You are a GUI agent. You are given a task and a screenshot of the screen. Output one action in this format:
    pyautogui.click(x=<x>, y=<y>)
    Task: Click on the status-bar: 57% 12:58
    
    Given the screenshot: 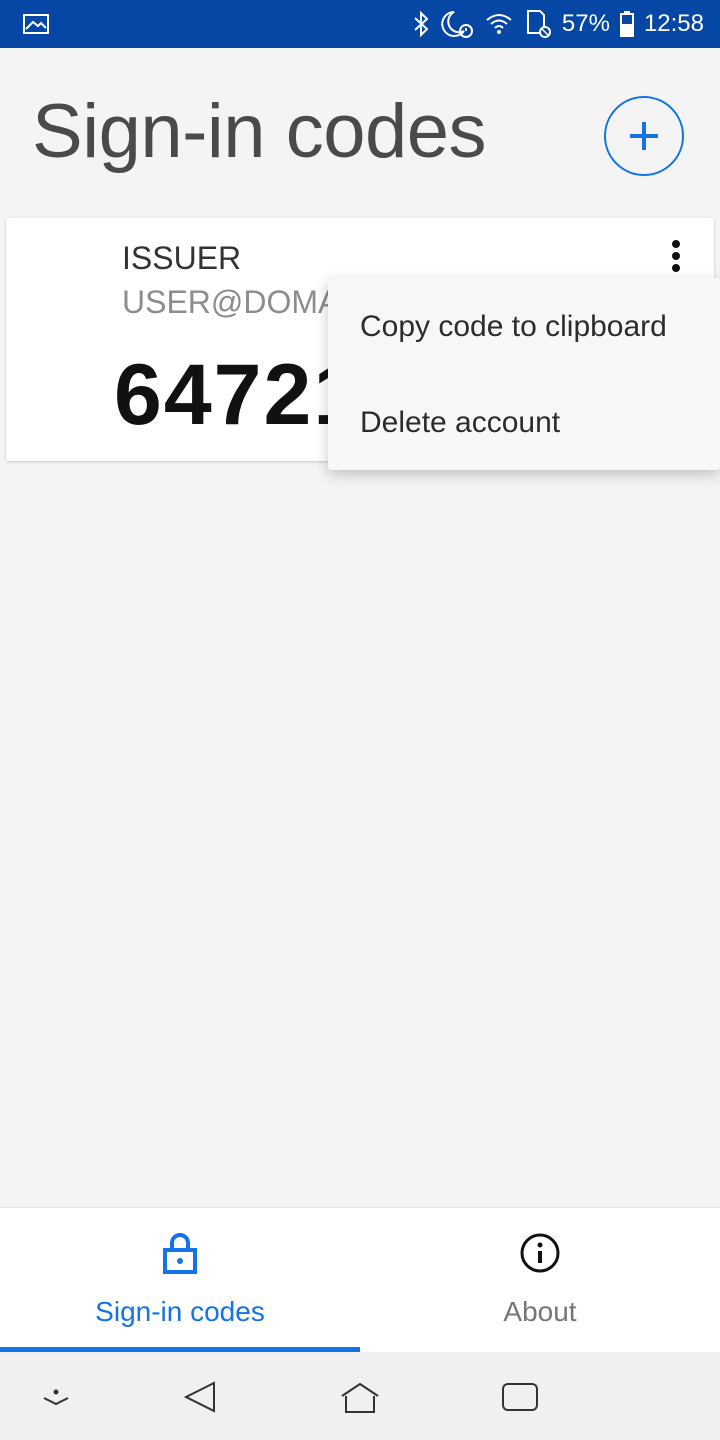 What is the action you would take?
    pyautogui.click(x=360, y=24)
    